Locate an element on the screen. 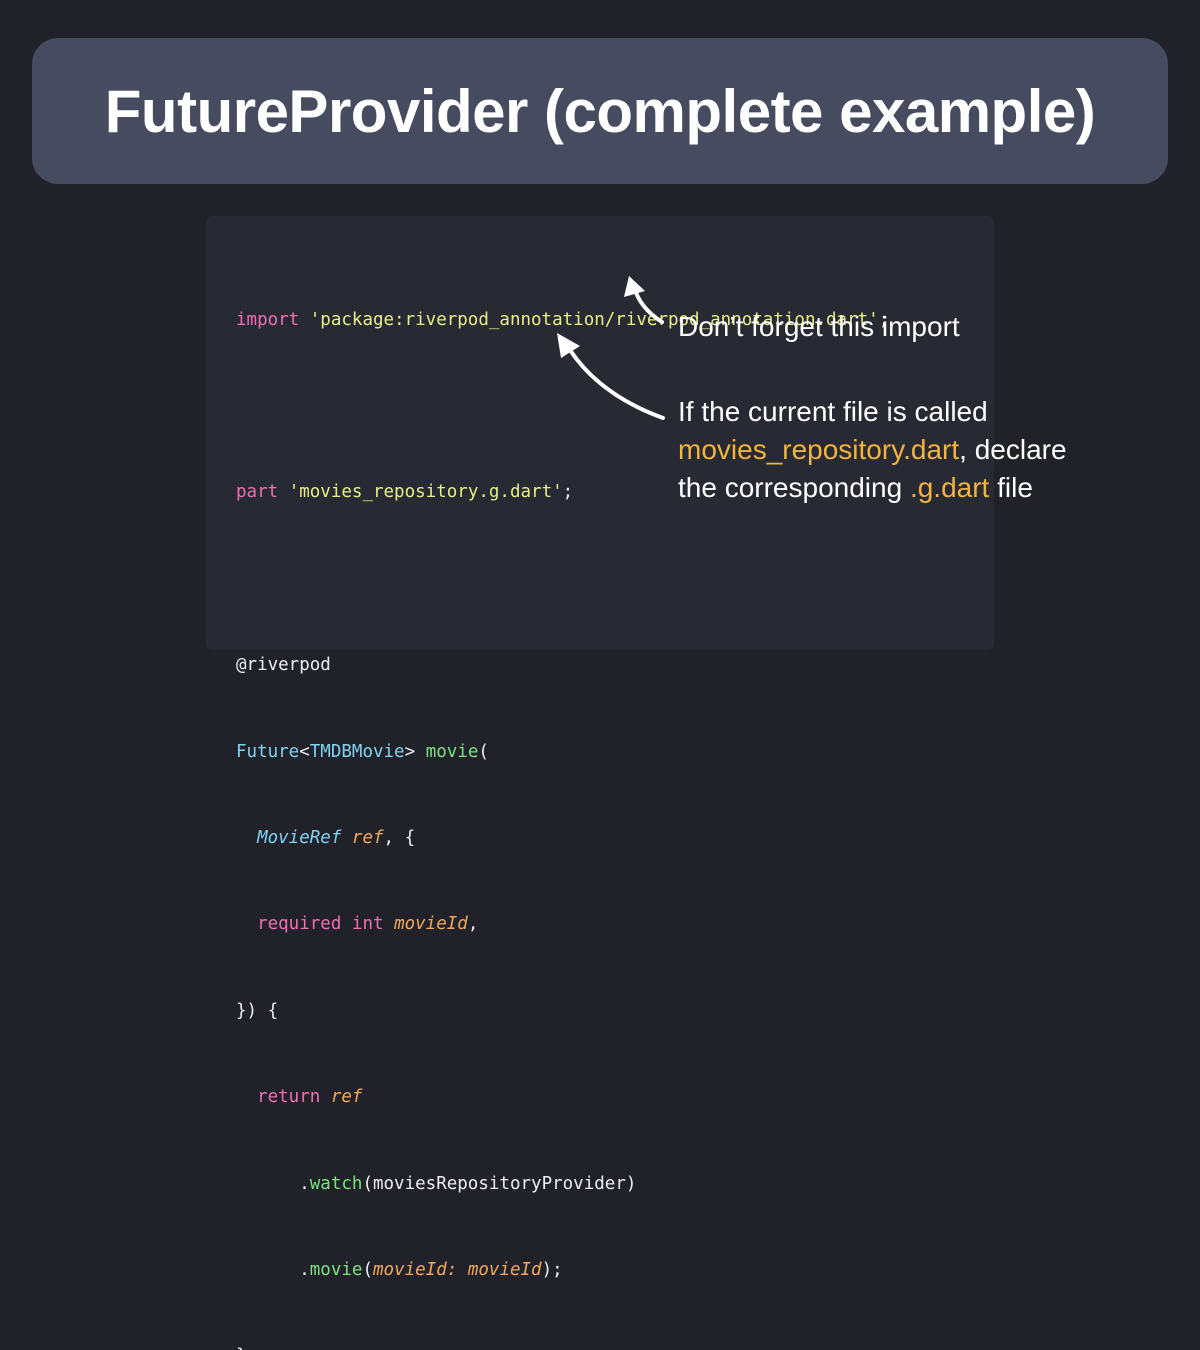 This screenshot has height=1350, width=1200. watch-function: watch is located at coordinates (336, 1183).